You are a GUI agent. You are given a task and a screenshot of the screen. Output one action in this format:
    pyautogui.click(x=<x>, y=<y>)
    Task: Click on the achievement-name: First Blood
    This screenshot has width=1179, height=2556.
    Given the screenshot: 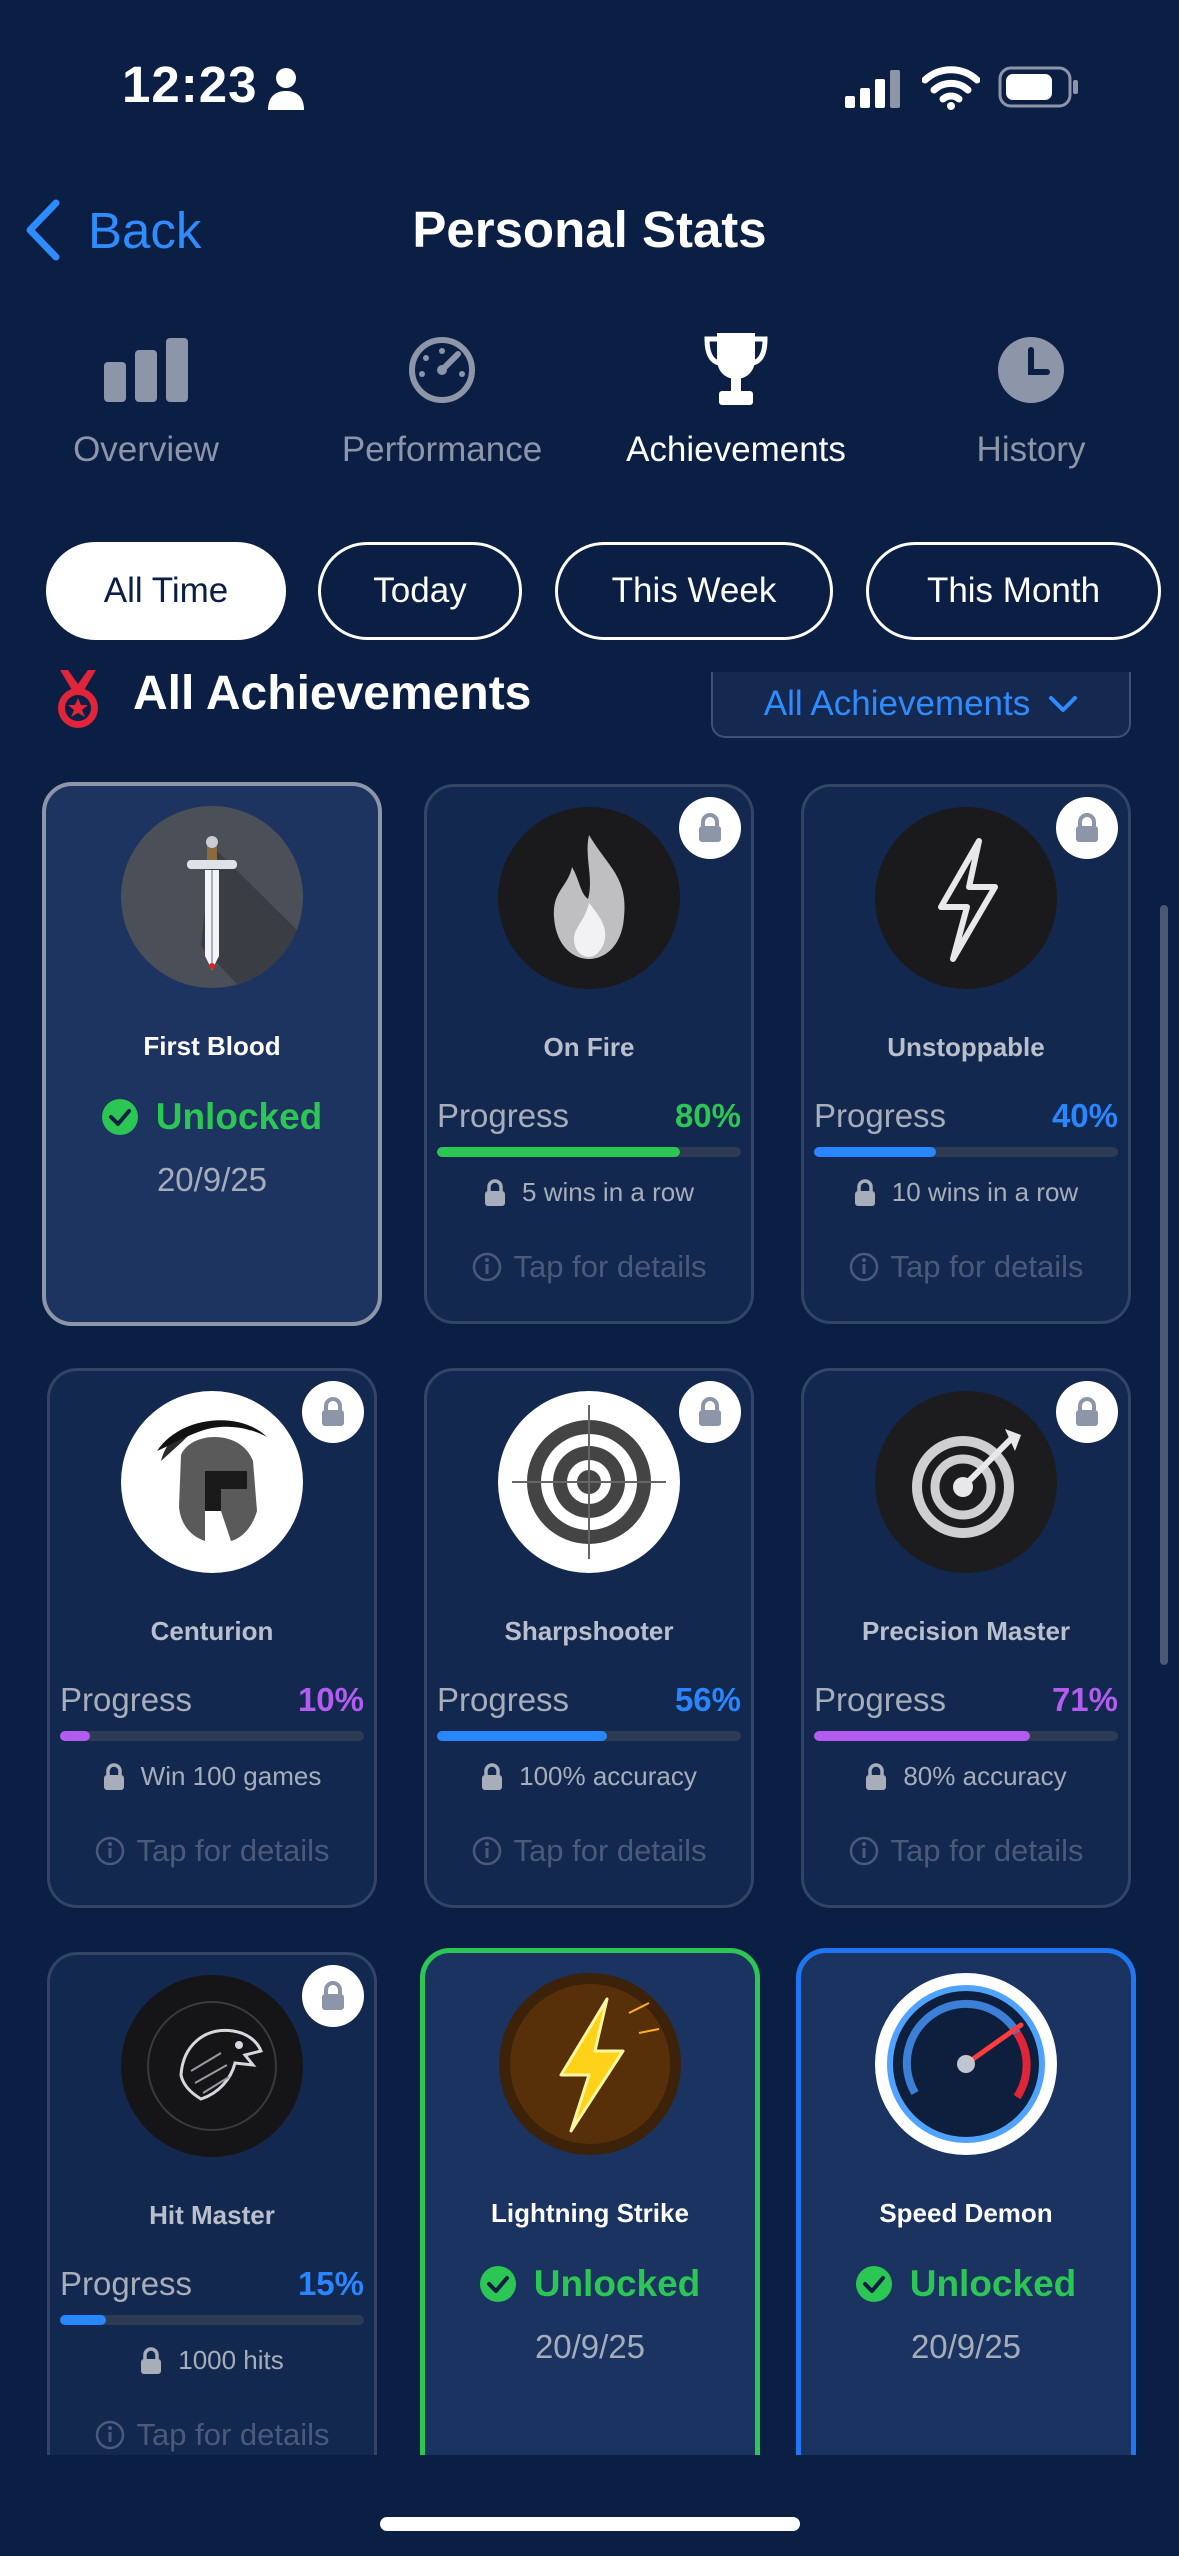 What is the action you would take?
    pyautogui.click(x=212, y=1046)
    